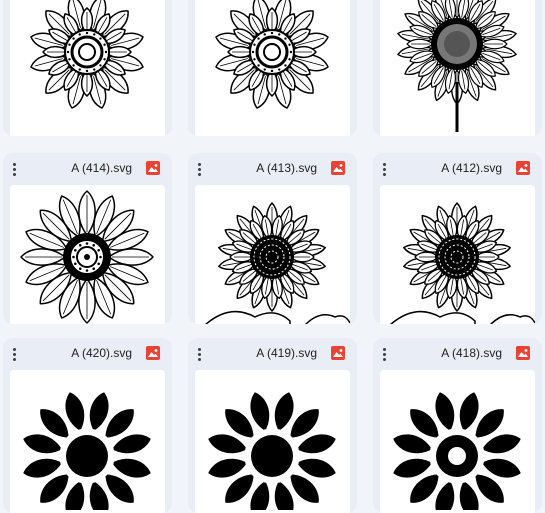 Image resolution: width=545 pixels, height=513 pixels. I want to click on file-name: A (413).svg, so click(286, 168).